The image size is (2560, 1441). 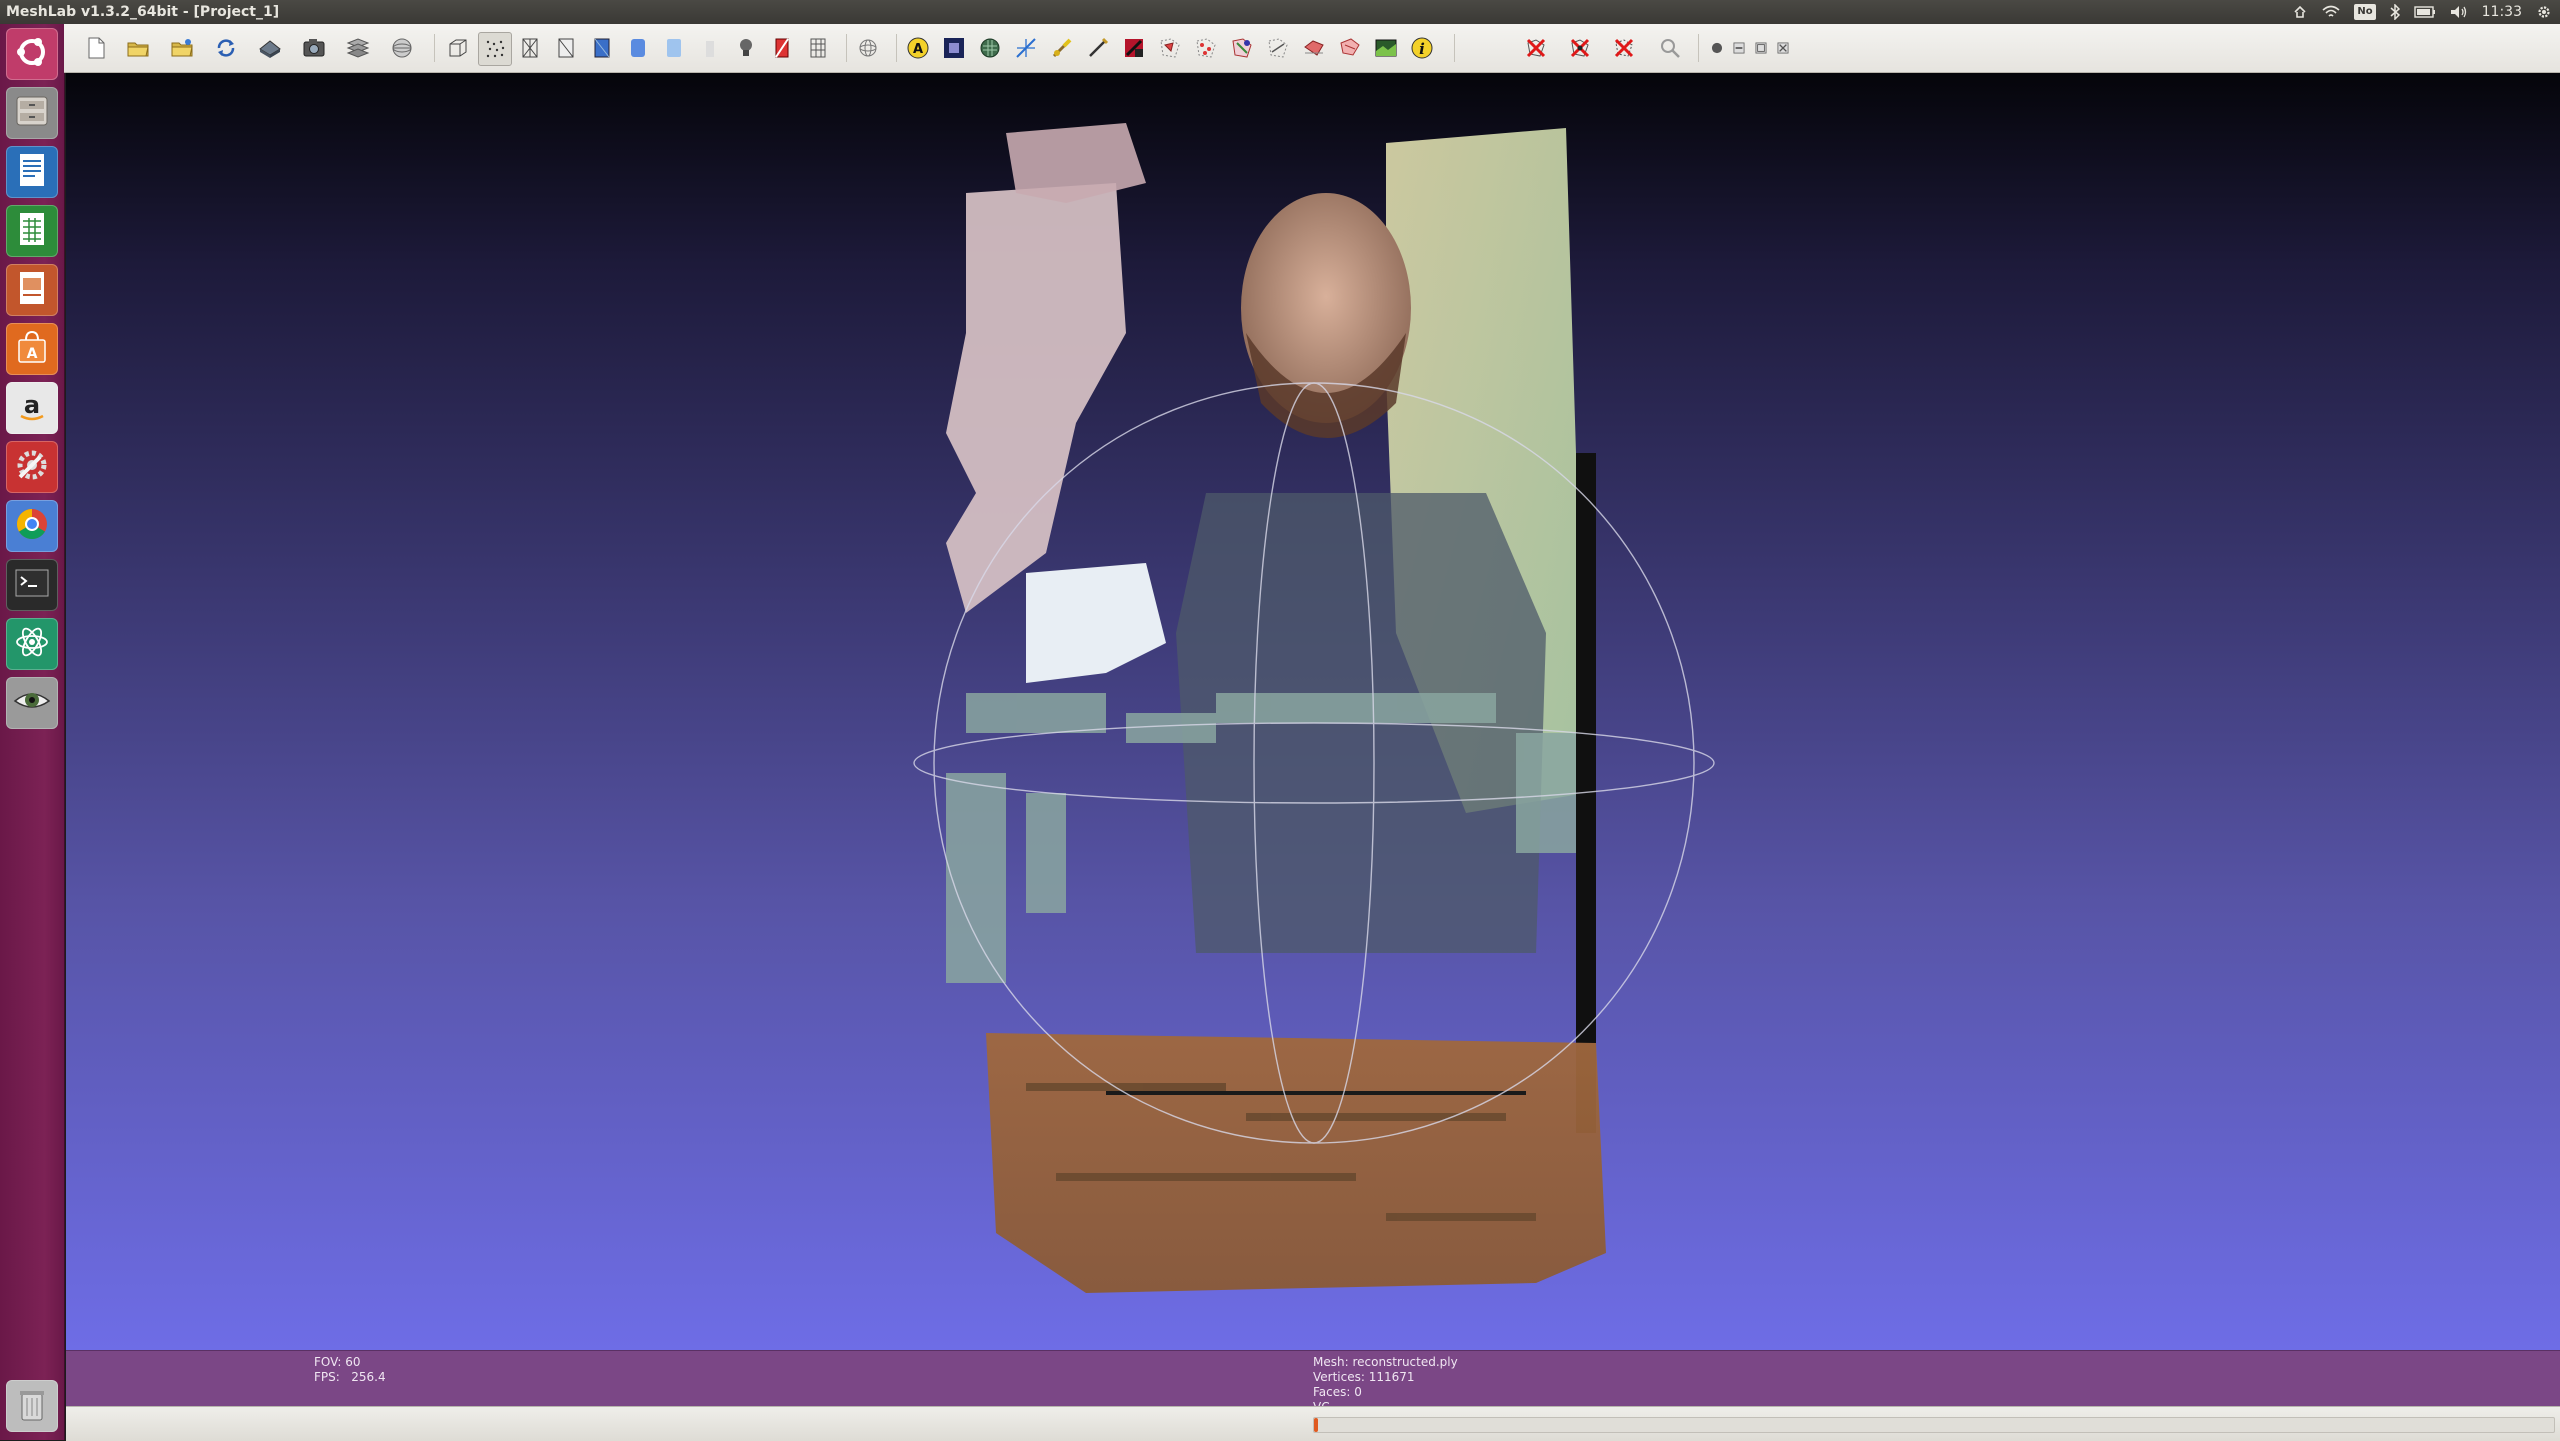 I want to click on texture-icon, so click(x=674, y=48).